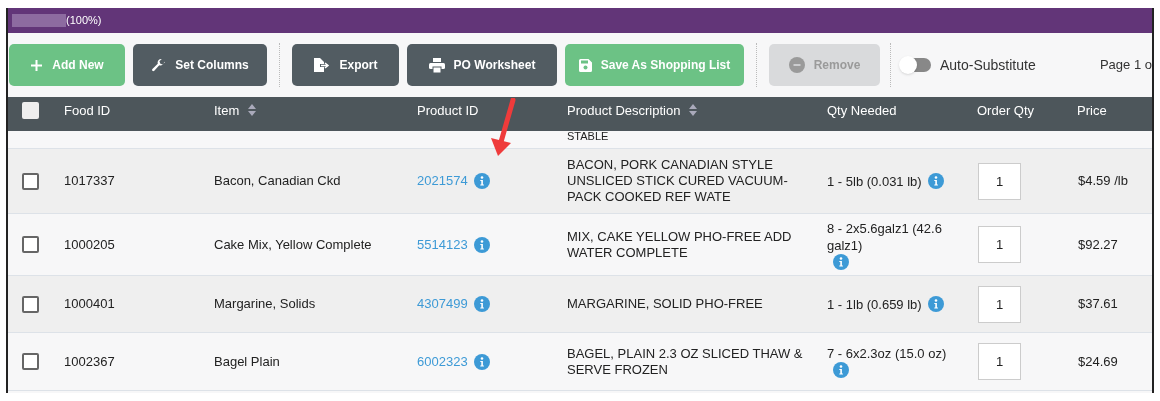 This screenshot has height=401, width=1160. Describe the element at coordinates (1125, 65) in the screenshot. I see `page-indicator: Page 1 o` at that location.